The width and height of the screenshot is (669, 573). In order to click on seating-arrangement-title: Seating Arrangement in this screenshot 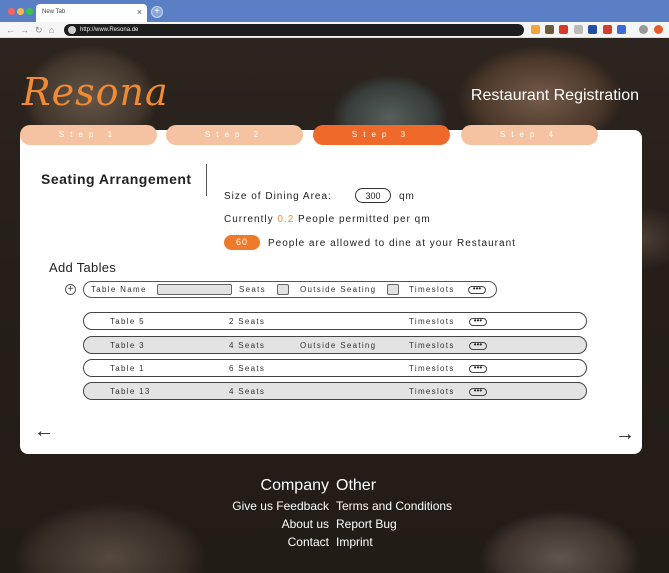, I will do `click(116, 179)`.